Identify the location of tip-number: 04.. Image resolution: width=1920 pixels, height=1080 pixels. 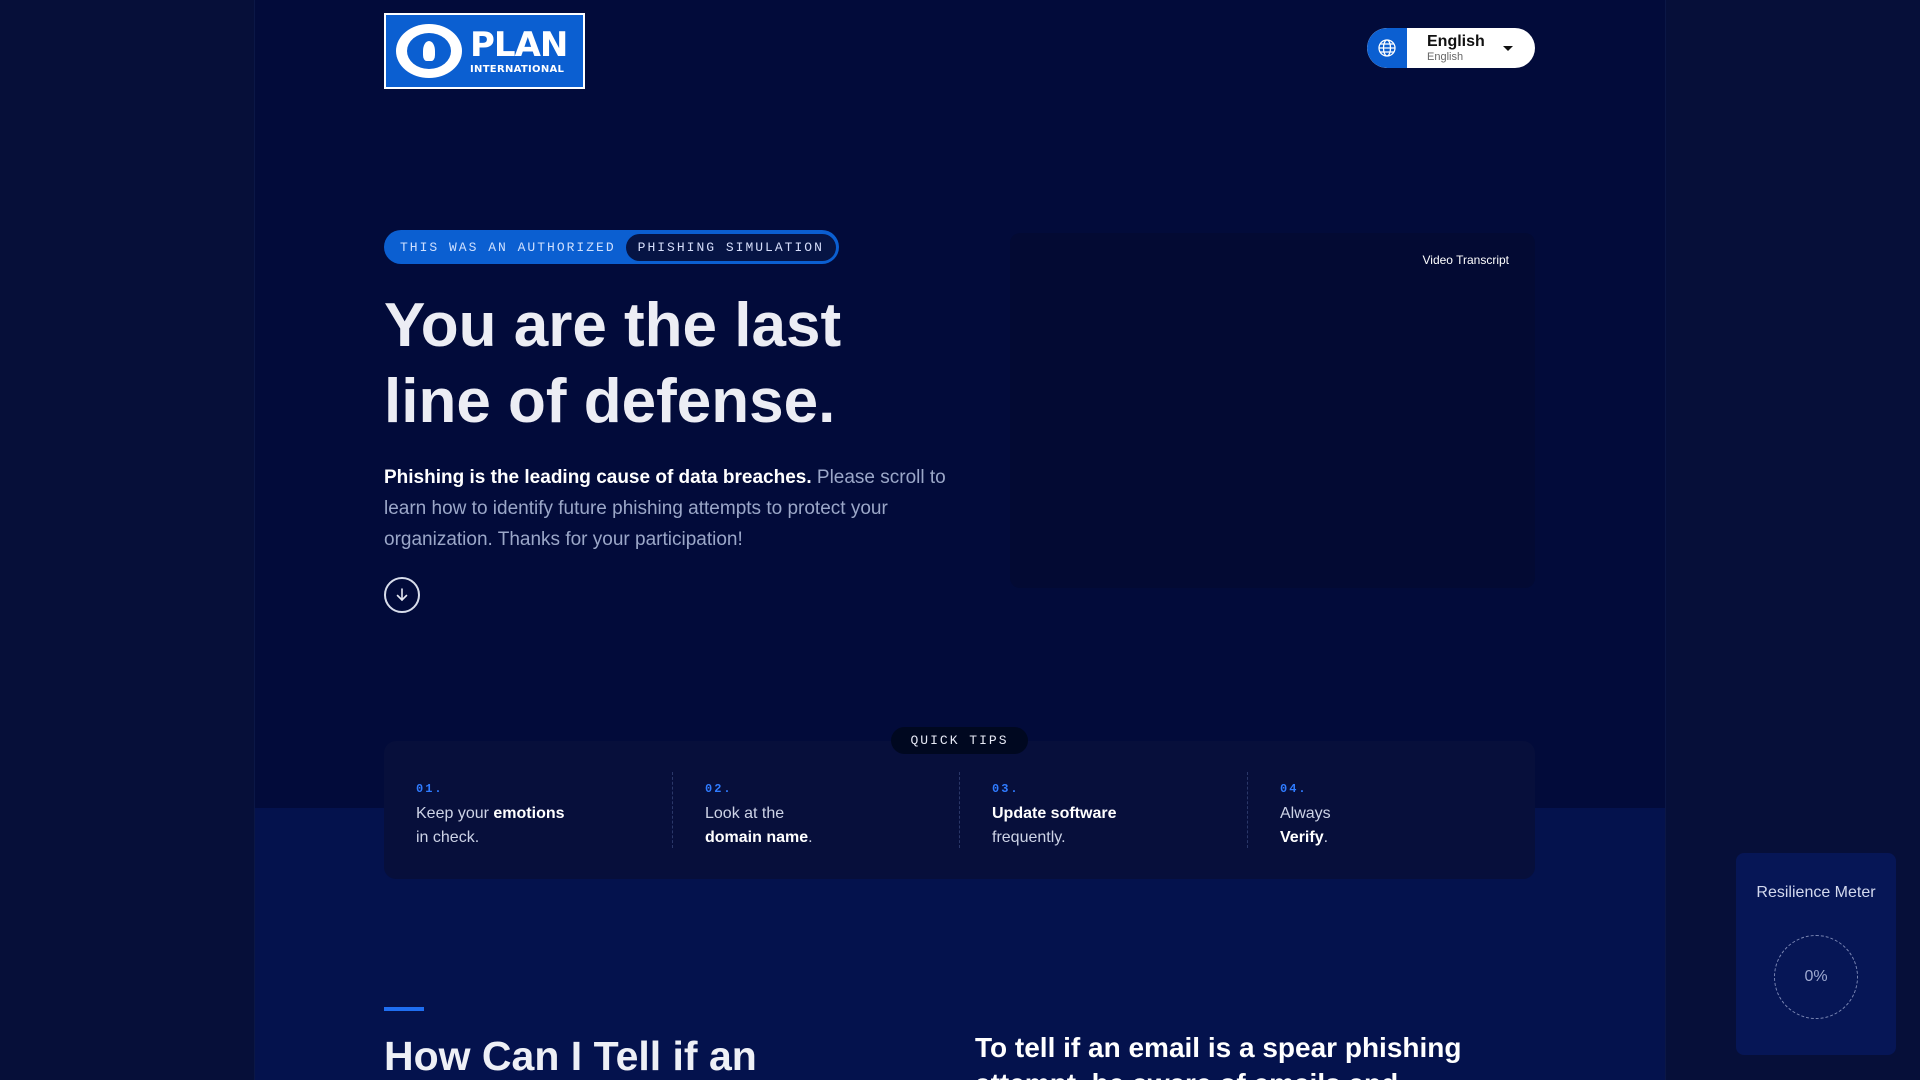
(1294, 789).